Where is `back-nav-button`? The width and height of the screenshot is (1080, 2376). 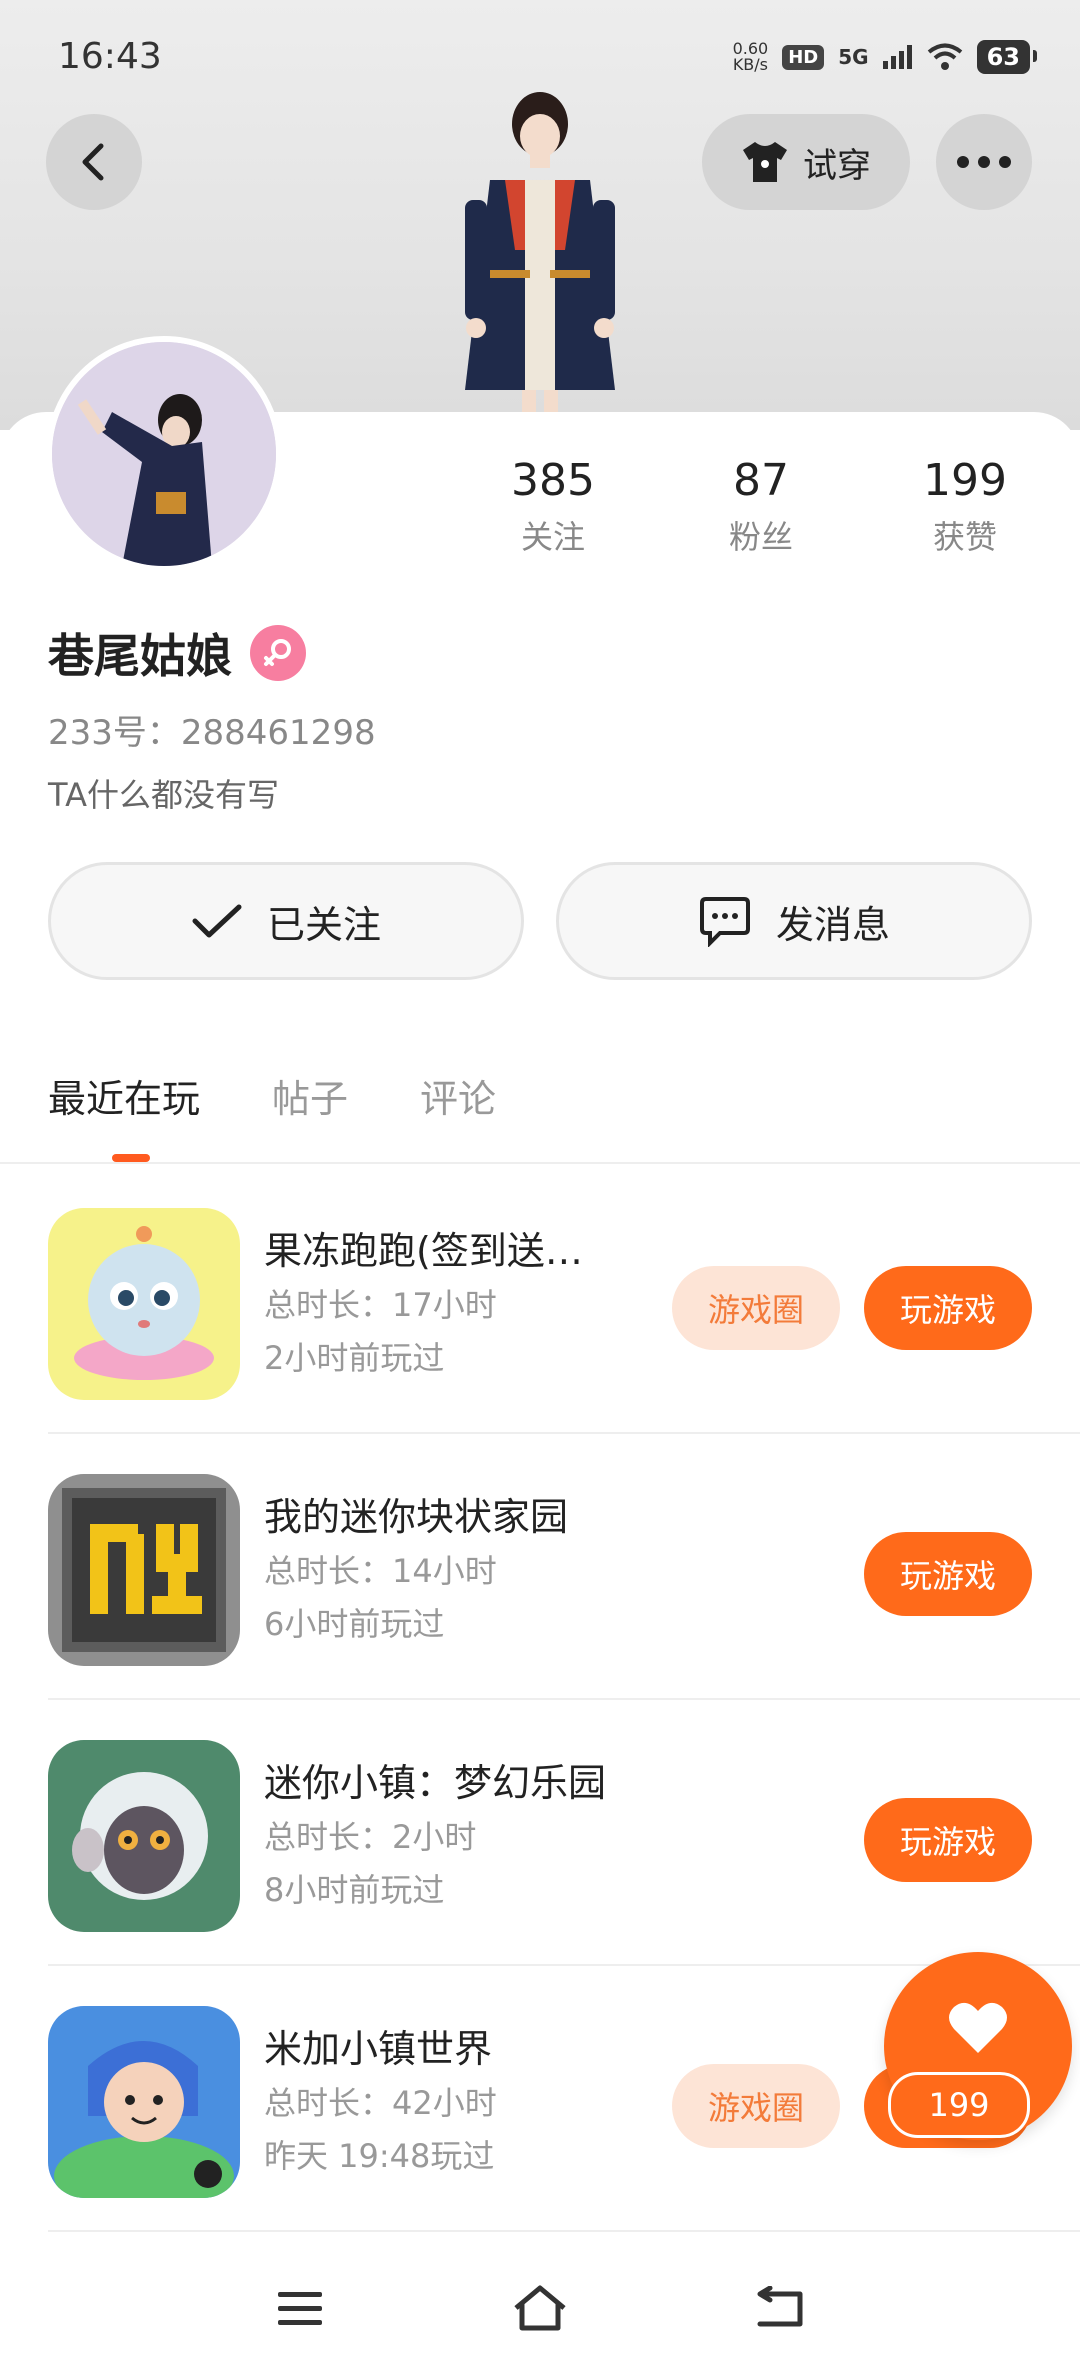 back-nav-button is located at coordinates (780, 2308).